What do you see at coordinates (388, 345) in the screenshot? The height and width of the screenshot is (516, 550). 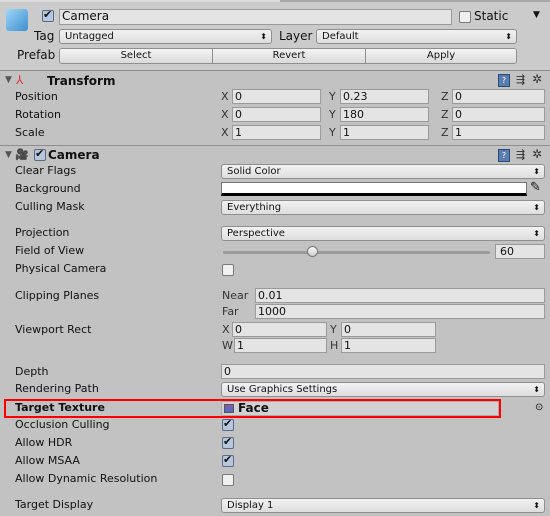 I see `viewport-h: 1` at bounding box center [388, 345].